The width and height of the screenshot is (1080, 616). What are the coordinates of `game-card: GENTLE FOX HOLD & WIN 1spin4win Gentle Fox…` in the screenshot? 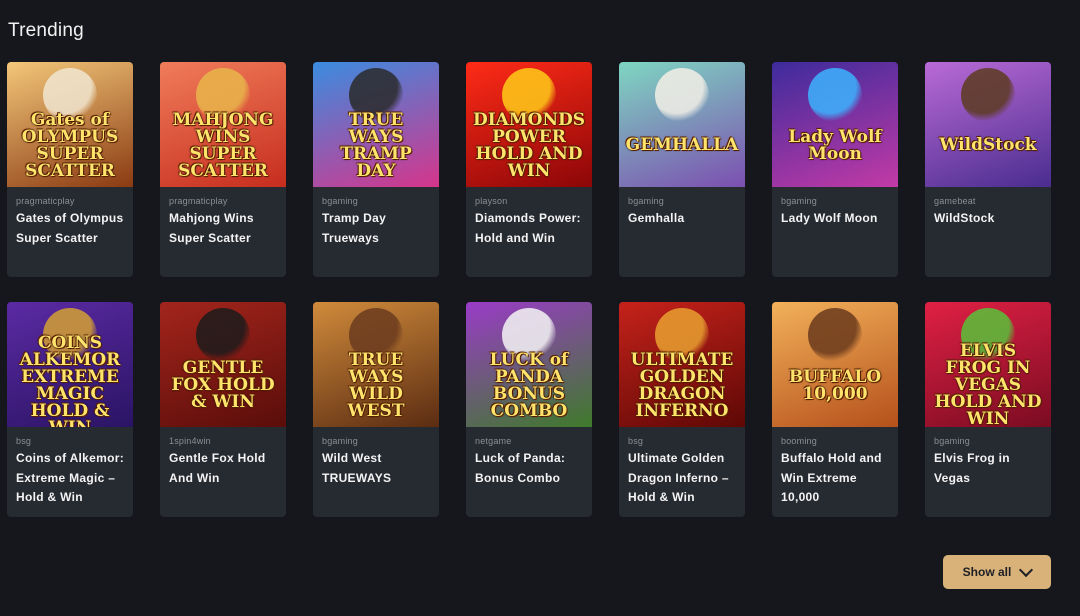 It's located at (223, 409).